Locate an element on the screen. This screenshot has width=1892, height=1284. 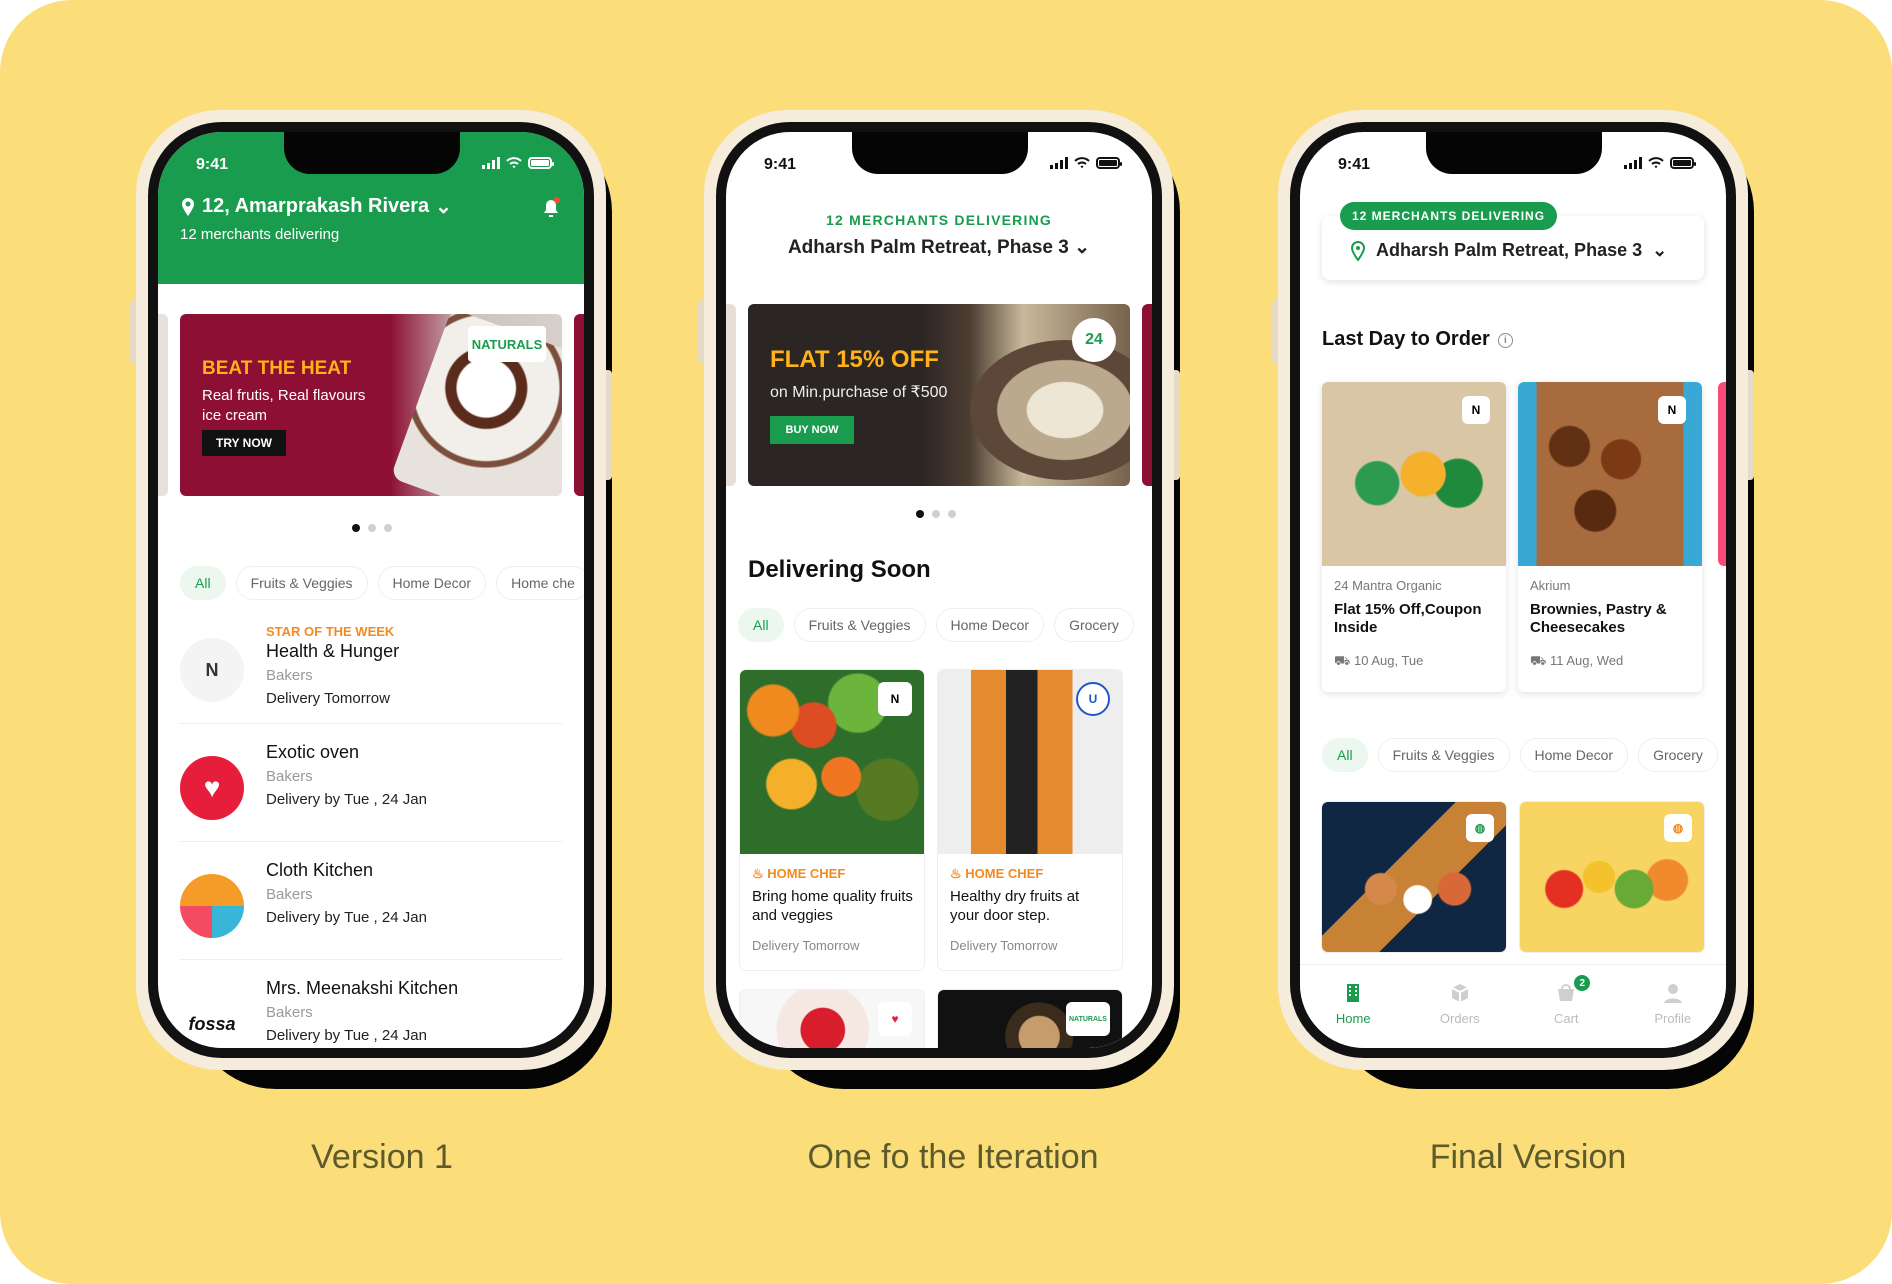
nav-orders: Orders is located at coordinates (1460, 1003).